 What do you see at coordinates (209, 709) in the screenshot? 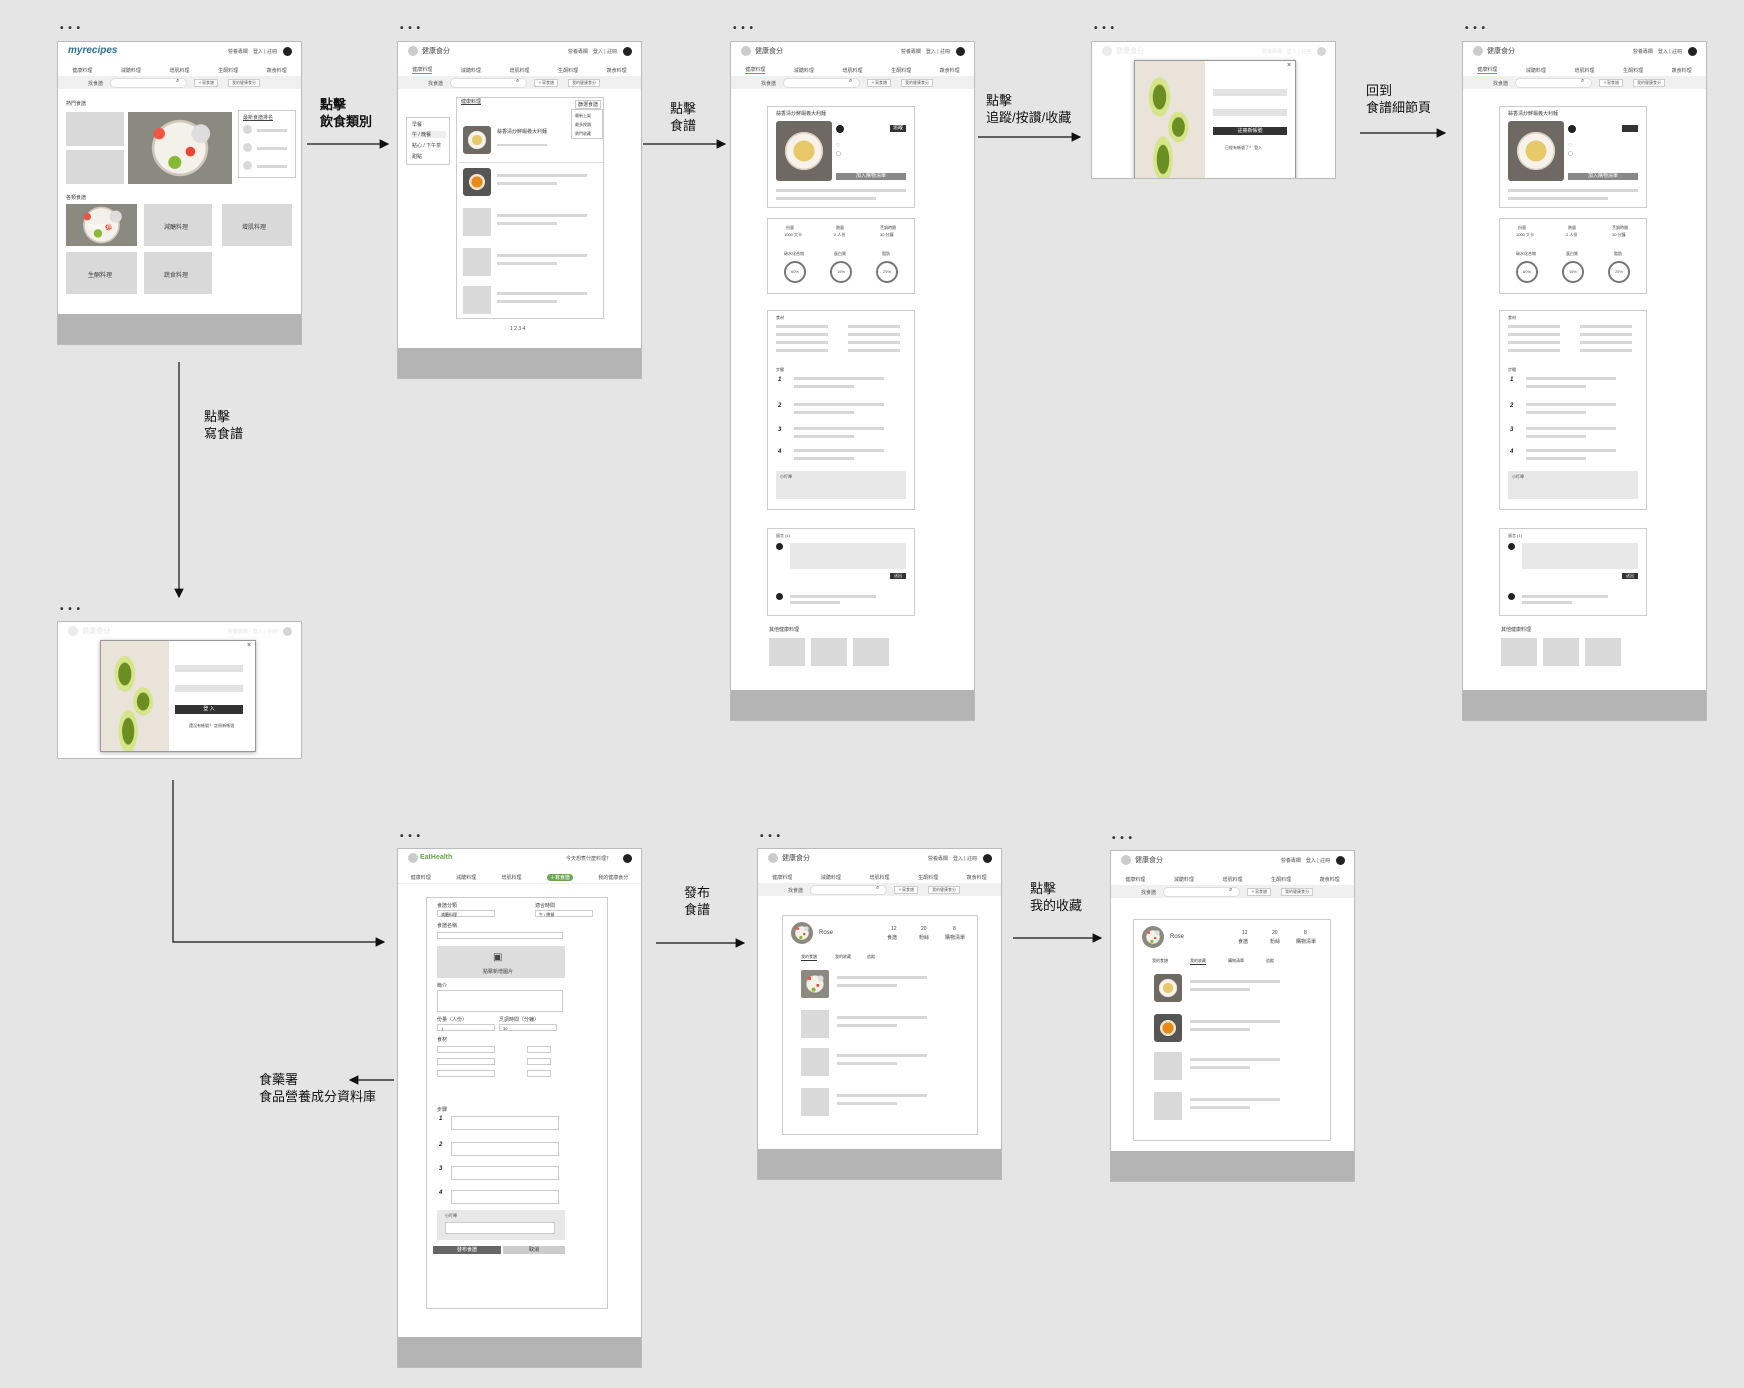
I see `login-submit: 登 入` at bounding box center [209, 709].